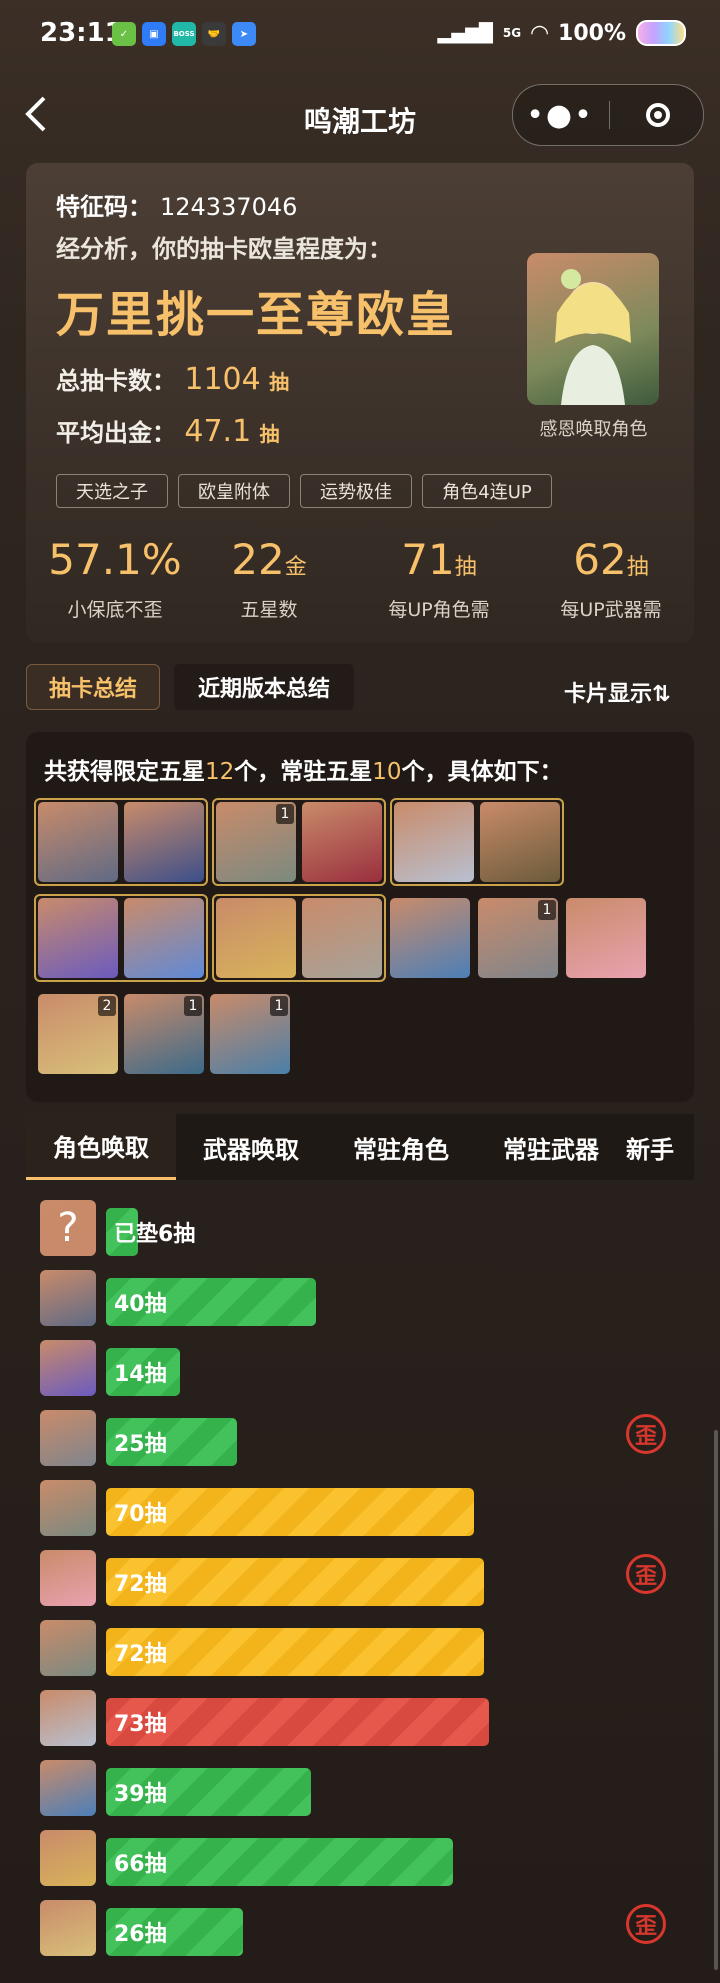 The height and width of the screenshot is (1983, 720). Describe the element at coordinates (168, 431) in the screenshot. I see `average-pulls: 平均出金： 47.1 抽` at that location.